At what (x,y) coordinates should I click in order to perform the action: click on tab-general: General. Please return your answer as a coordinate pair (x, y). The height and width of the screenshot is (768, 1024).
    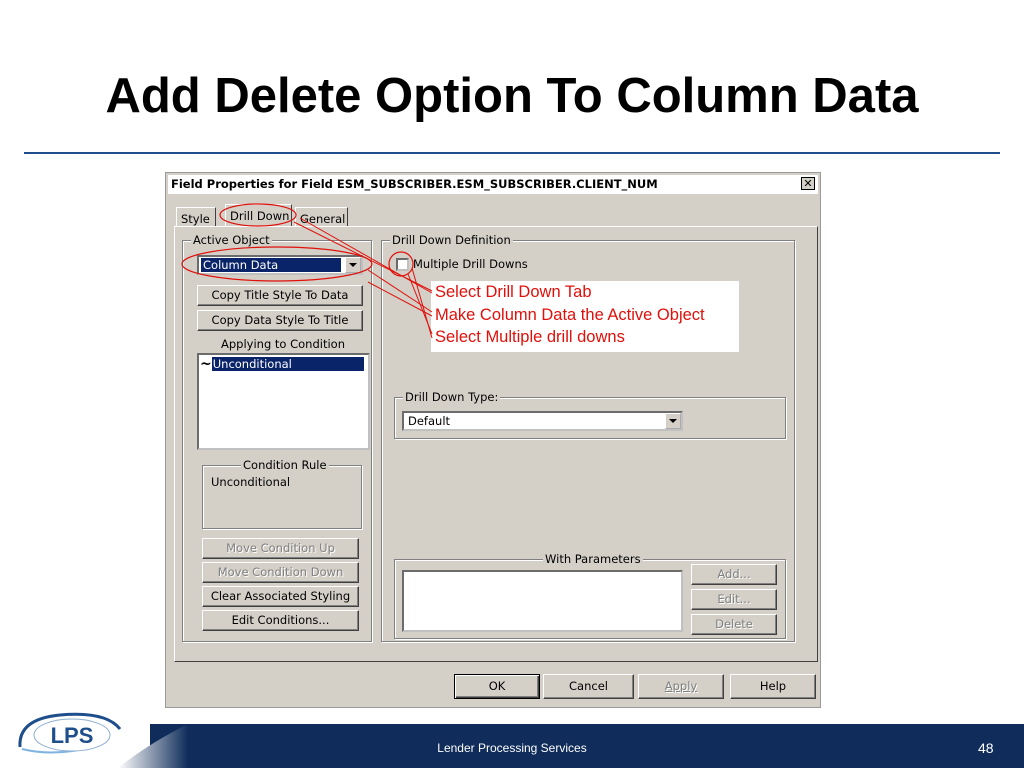
    Looking at the image, I should click on (321, 217).